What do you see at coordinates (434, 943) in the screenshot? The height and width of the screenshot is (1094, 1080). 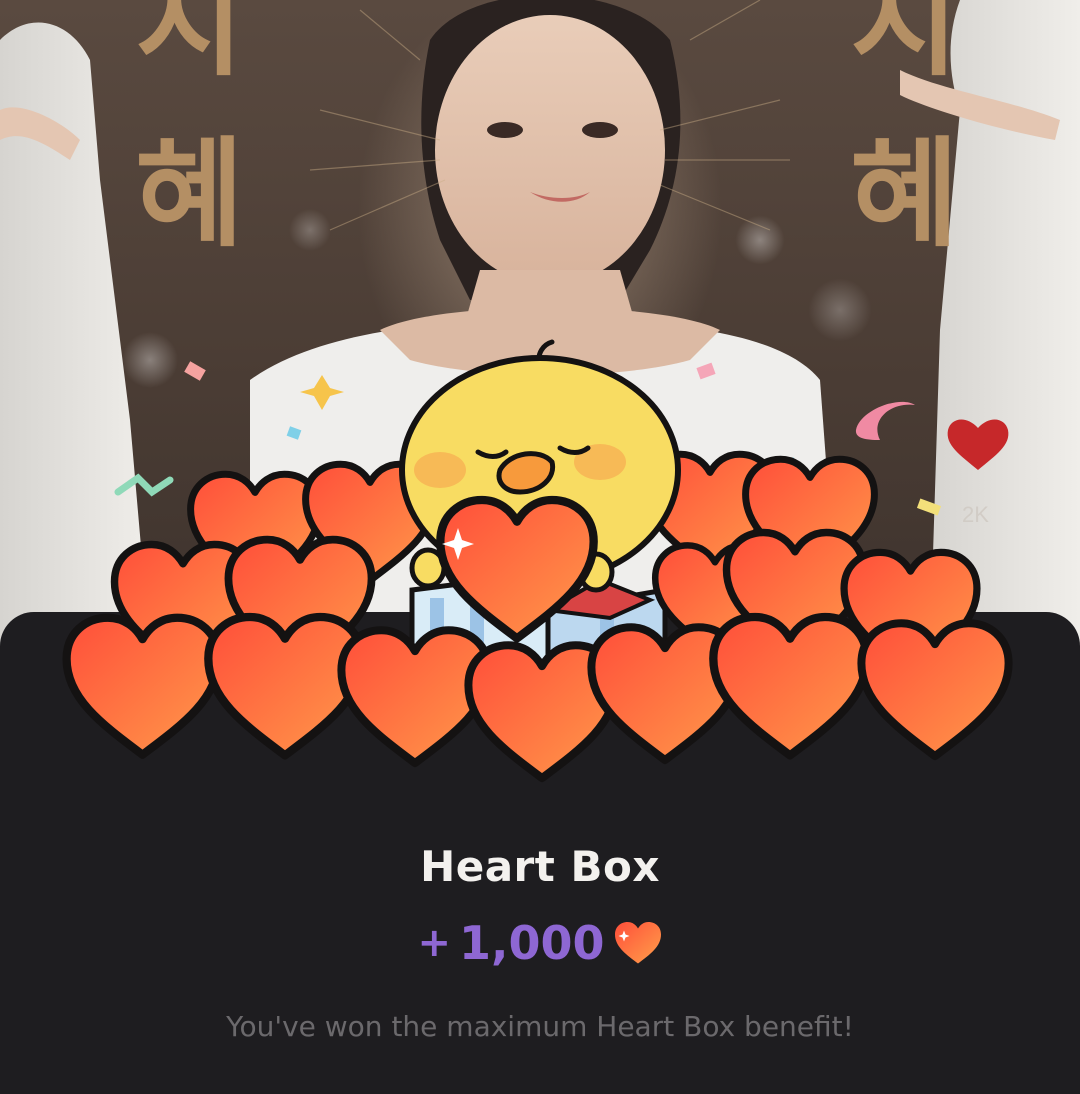 I see `reward-sign: +` at bounding box center [434, 943].